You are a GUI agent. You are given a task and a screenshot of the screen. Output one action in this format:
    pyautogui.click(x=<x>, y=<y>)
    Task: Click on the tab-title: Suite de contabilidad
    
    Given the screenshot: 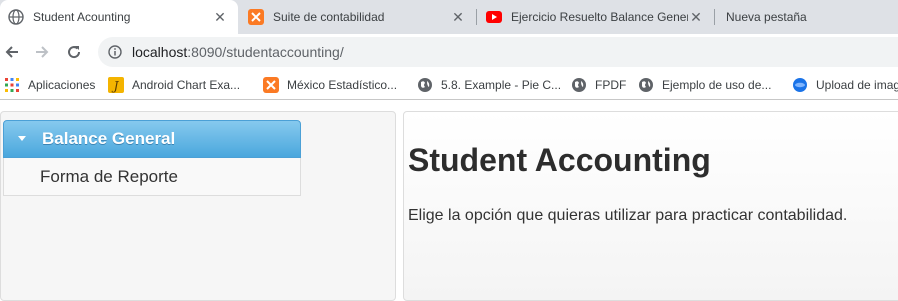 What is the action you would take?
    pyautogui.click(x=329, y=17)
    